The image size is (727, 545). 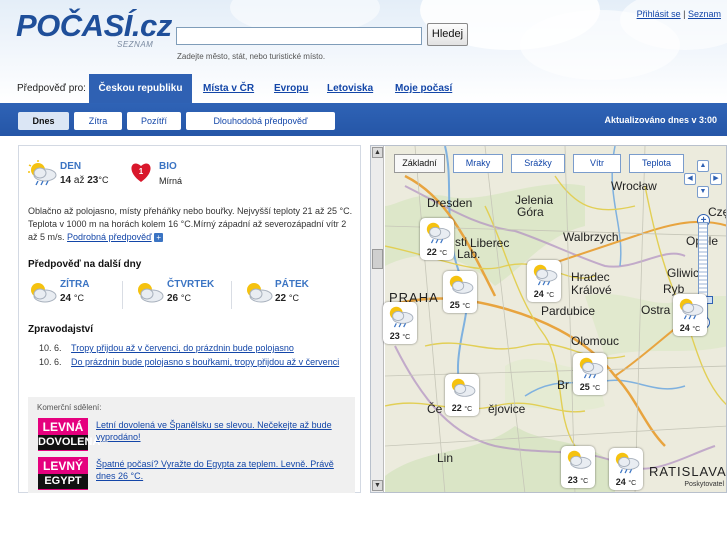 I want to click on today-label: DEN, so click(x=71, y=166).